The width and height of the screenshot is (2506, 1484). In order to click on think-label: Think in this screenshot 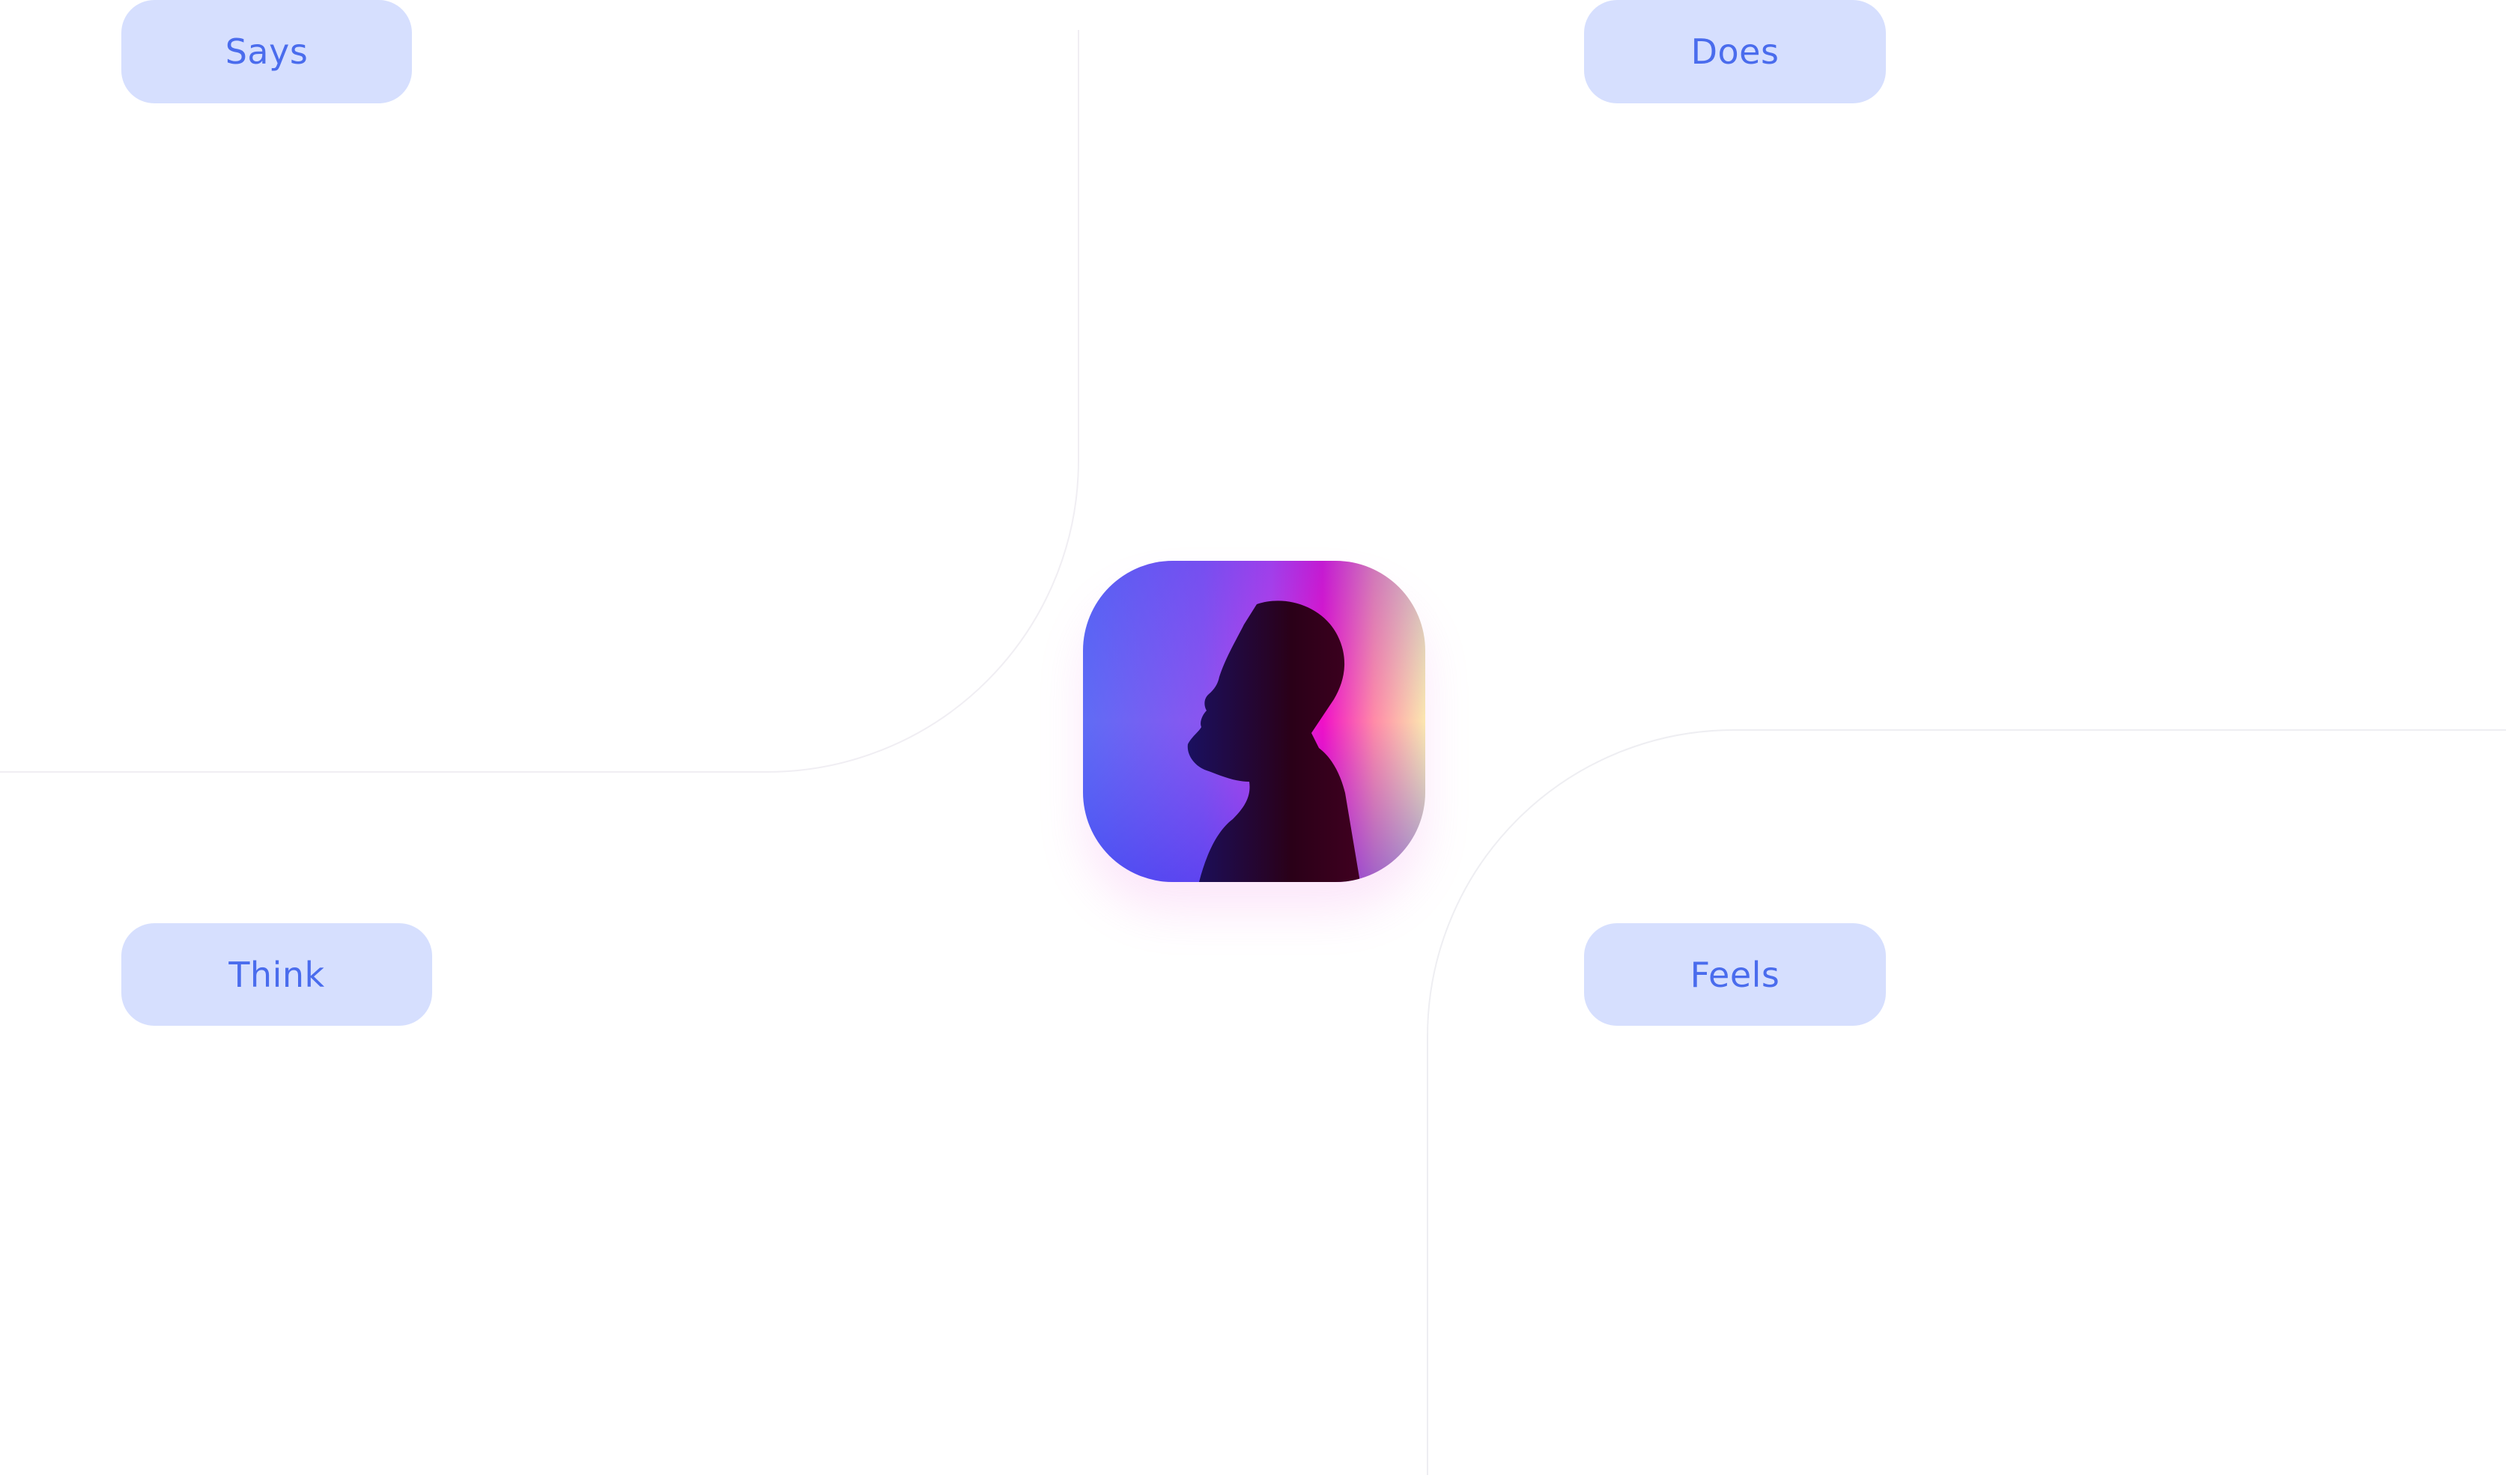, I will do `click(276, 974)`.